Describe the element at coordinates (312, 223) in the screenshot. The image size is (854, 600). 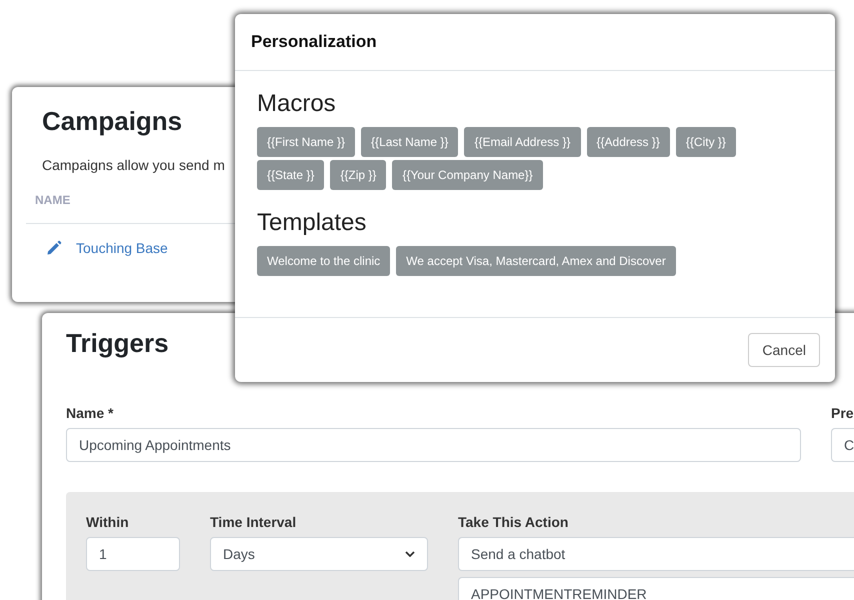
I see `section-heading: Templates` at that location.